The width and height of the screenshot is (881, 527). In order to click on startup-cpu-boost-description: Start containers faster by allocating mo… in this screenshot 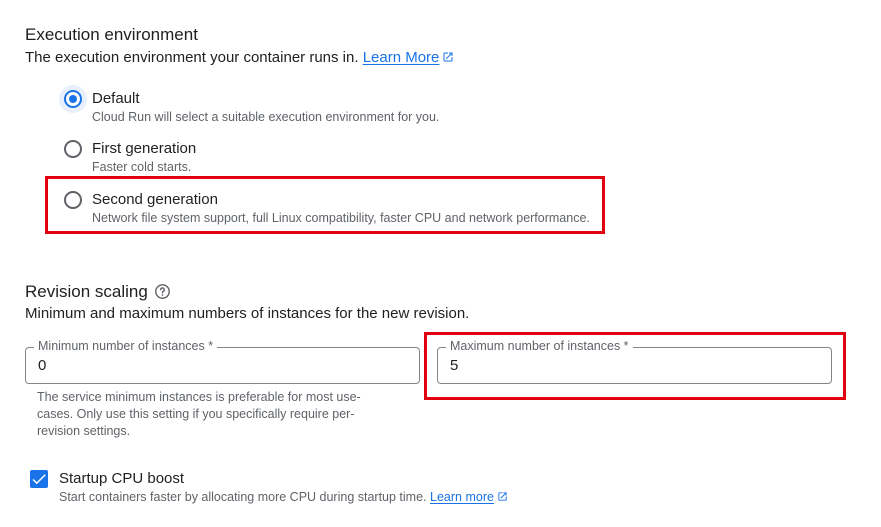, I will do `click(243, 497)`.